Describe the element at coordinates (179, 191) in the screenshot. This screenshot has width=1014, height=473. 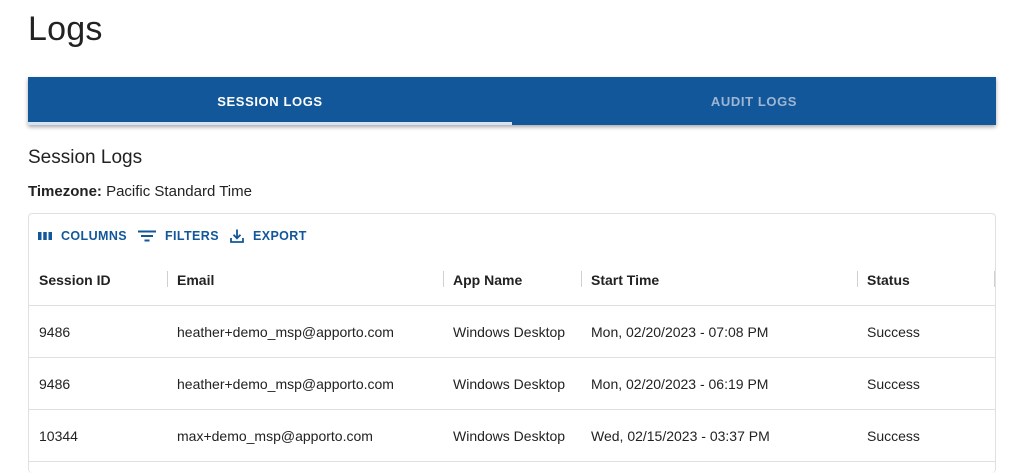
I see `timezone-value: Pacific Standard Time` at that location.